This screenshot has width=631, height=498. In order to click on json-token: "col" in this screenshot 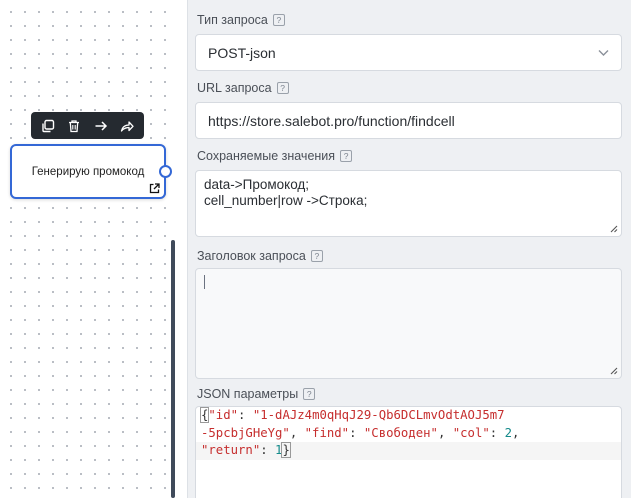, I will do `click(471, 432)`.